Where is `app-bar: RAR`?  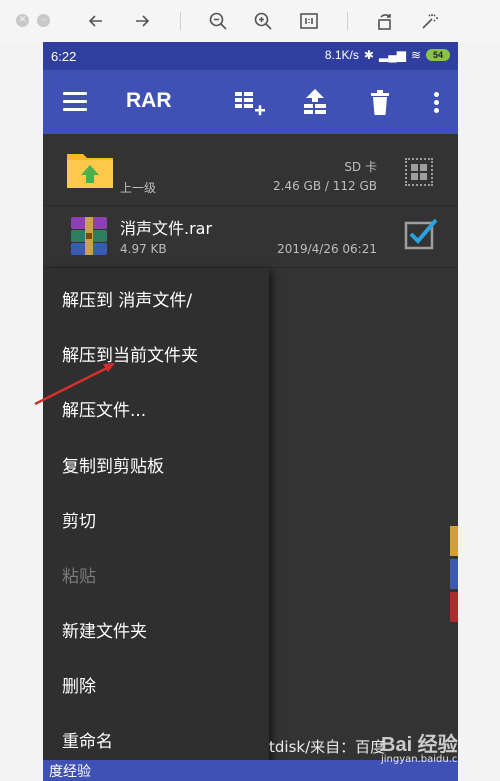
app-bar: RAR is located at coordinates (250, 102).